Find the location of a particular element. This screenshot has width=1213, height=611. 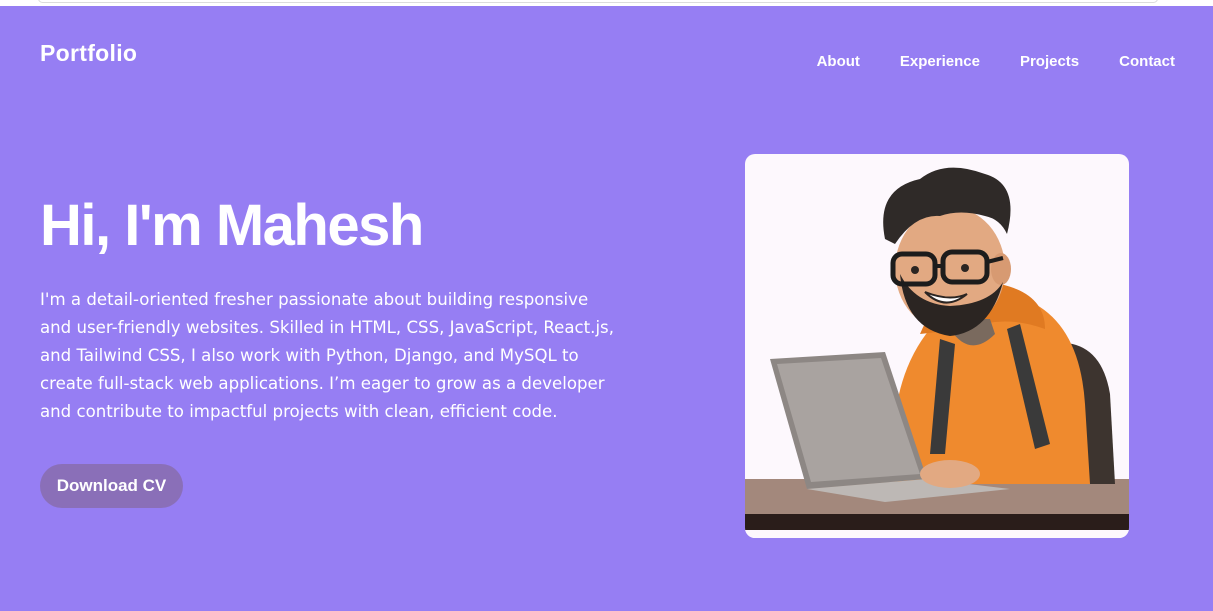

nav-experience: Experience is located at coordinates (940, 61).